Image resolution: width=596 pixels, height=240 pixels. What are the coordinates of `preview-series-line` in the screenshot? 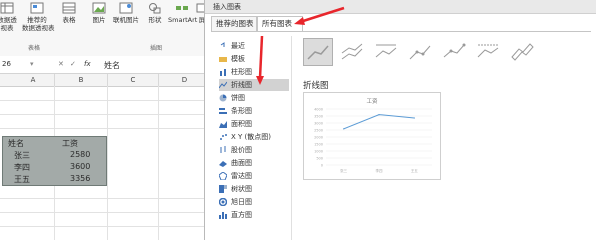 It's located at (379, 122).